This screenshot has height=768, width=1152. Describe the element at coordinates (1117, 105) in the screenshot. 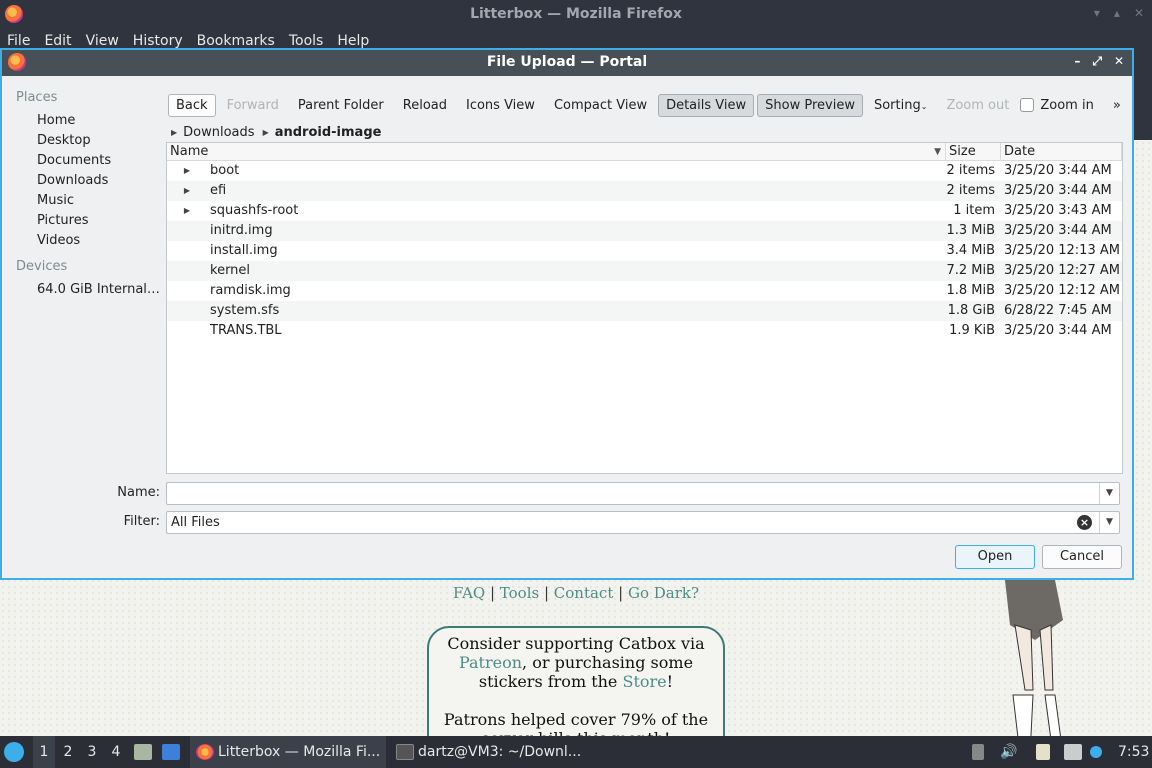

I see `more-options-icon: »` at that location.